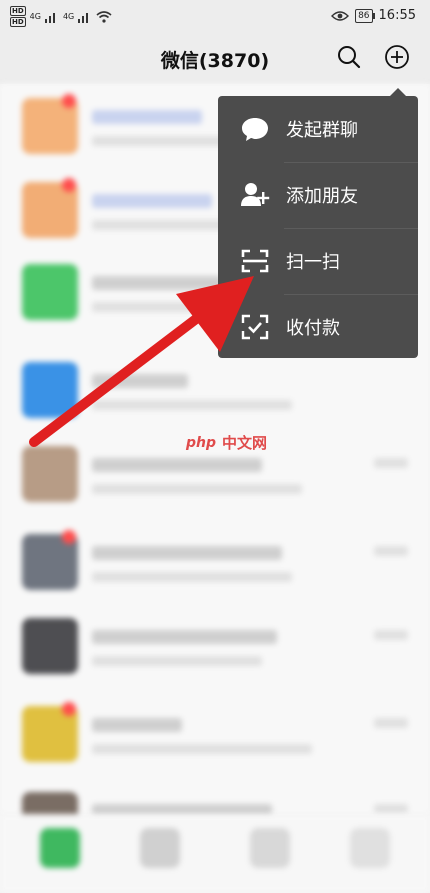 This screenshot has width=430, height=893. What do you see at coordinates (215, 853) in the screenshot?
I see `bottom-tab-bar` at bounding box center [215, 853].